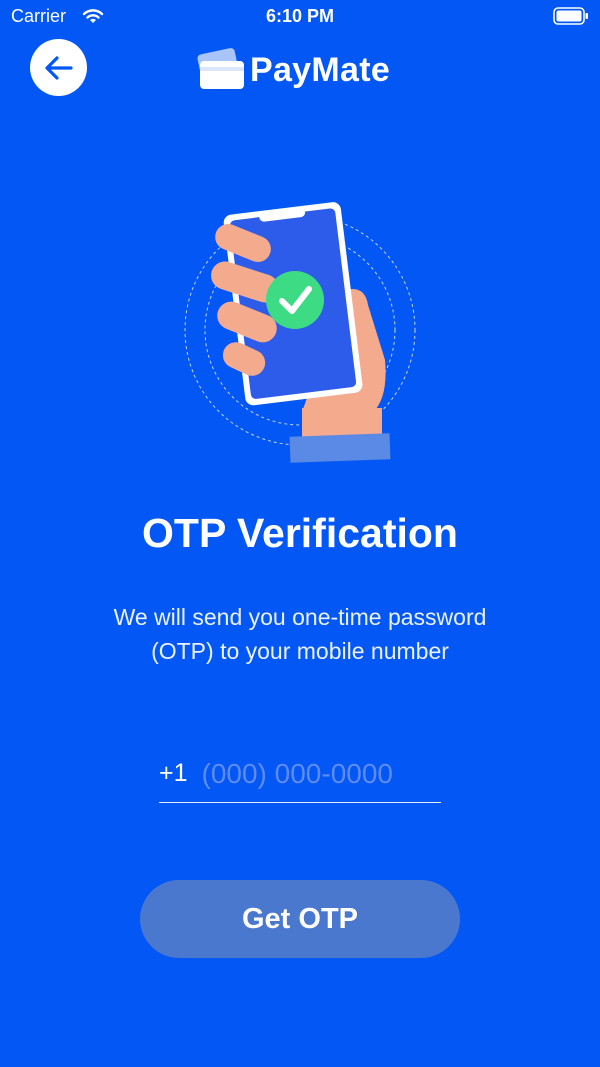  Describe the element at coordinates (173, 773) in the screenshot. I see `country-code: +1` at that location.